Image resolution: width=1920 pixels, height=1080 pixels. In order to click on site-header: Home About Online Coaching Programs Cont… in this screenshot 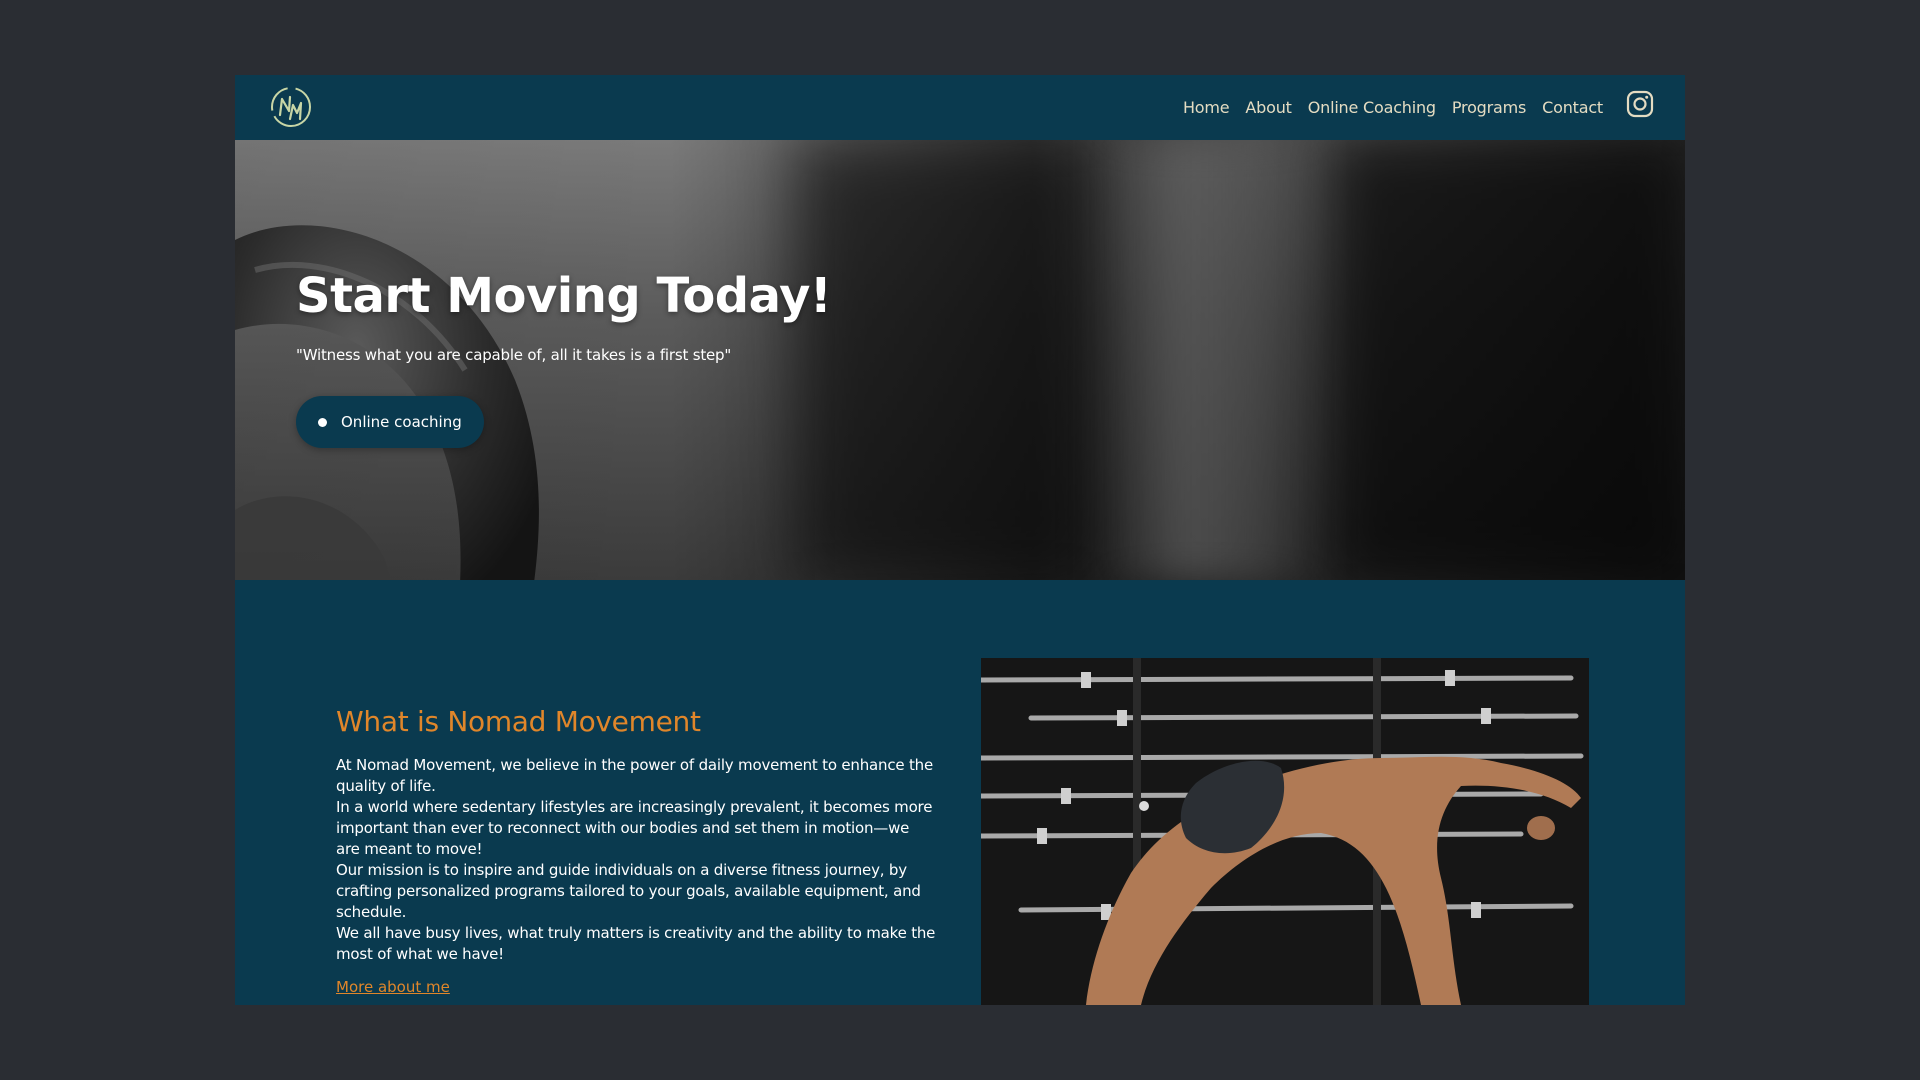, I will do `click(960, 107)`.